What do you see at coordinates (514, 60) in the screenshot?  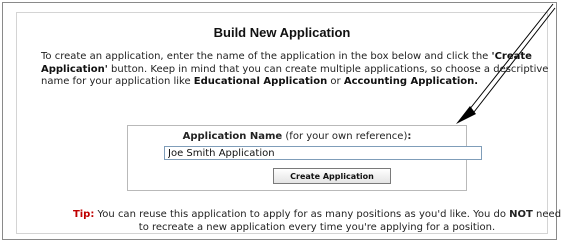 I see `annotation-line-bottom` at bounding box center [514, 60].